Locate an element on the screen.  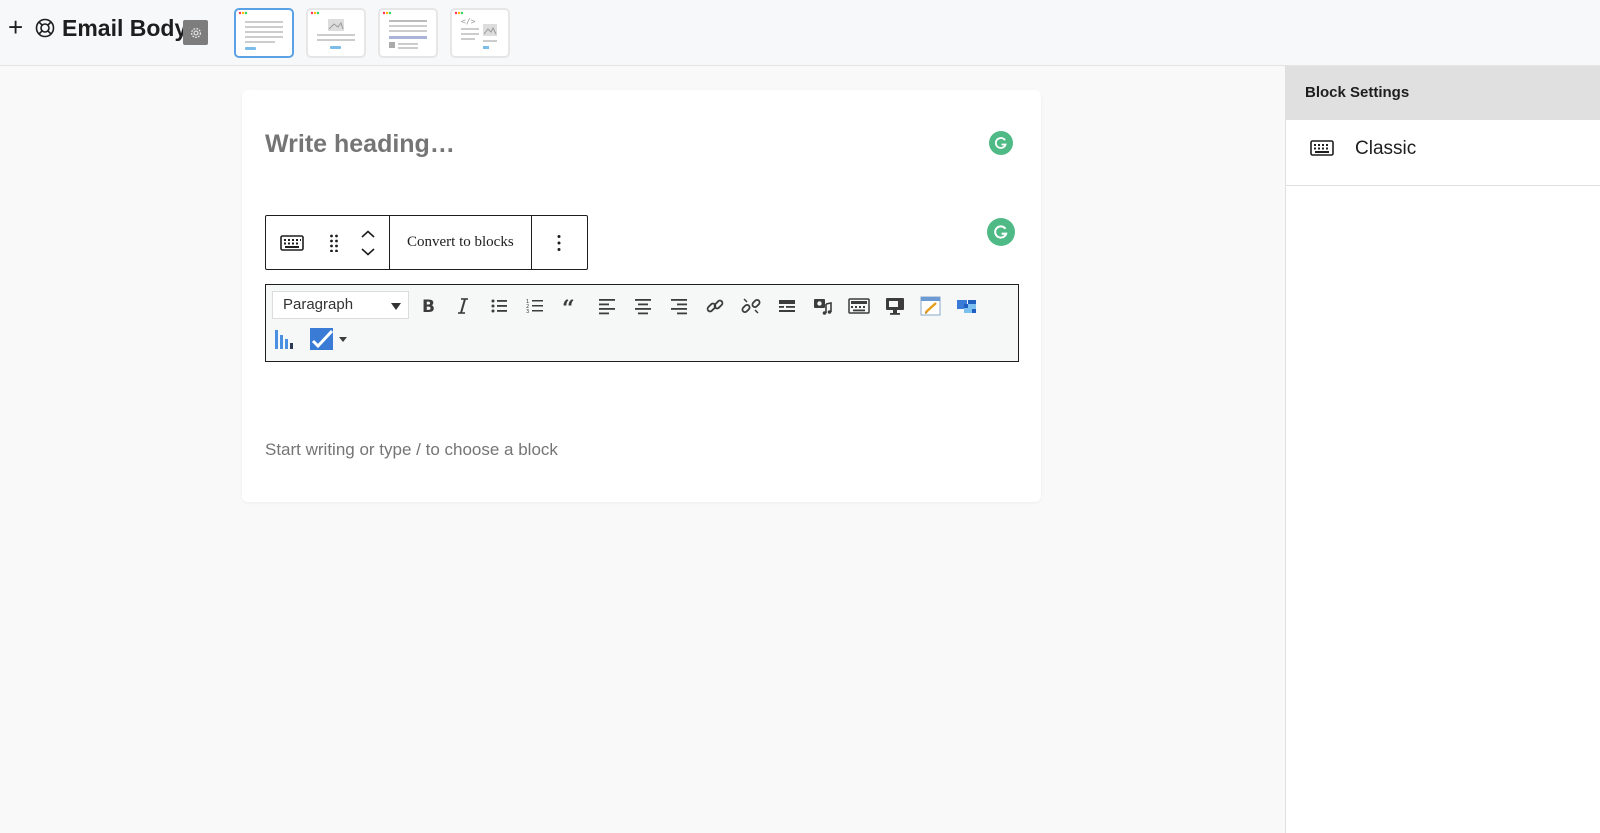
unlink-icon is located at coordinates (751, 306).